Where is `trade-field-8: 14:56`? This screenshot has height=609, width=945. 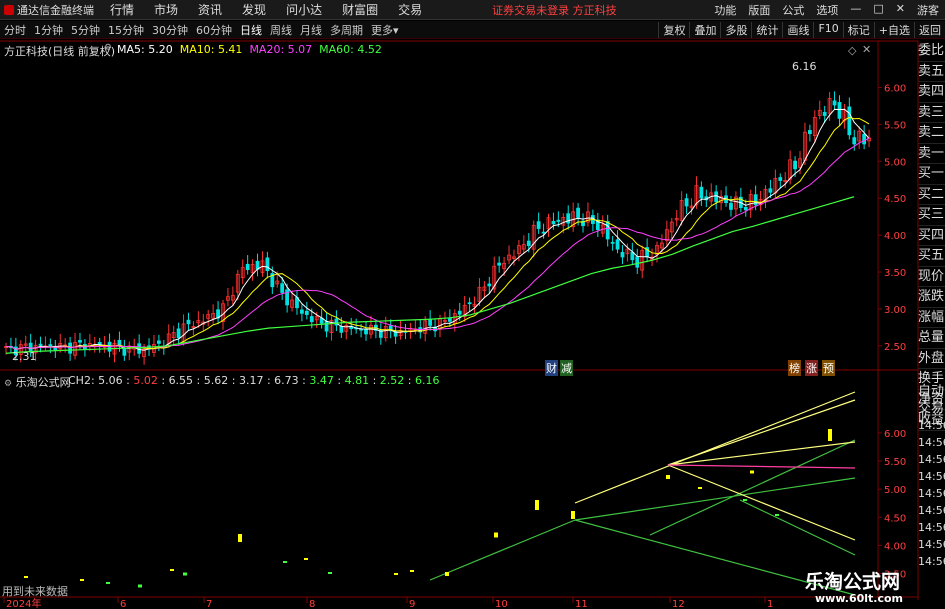 trade-field-8: 14:56 is located at coordinates (931, 527).